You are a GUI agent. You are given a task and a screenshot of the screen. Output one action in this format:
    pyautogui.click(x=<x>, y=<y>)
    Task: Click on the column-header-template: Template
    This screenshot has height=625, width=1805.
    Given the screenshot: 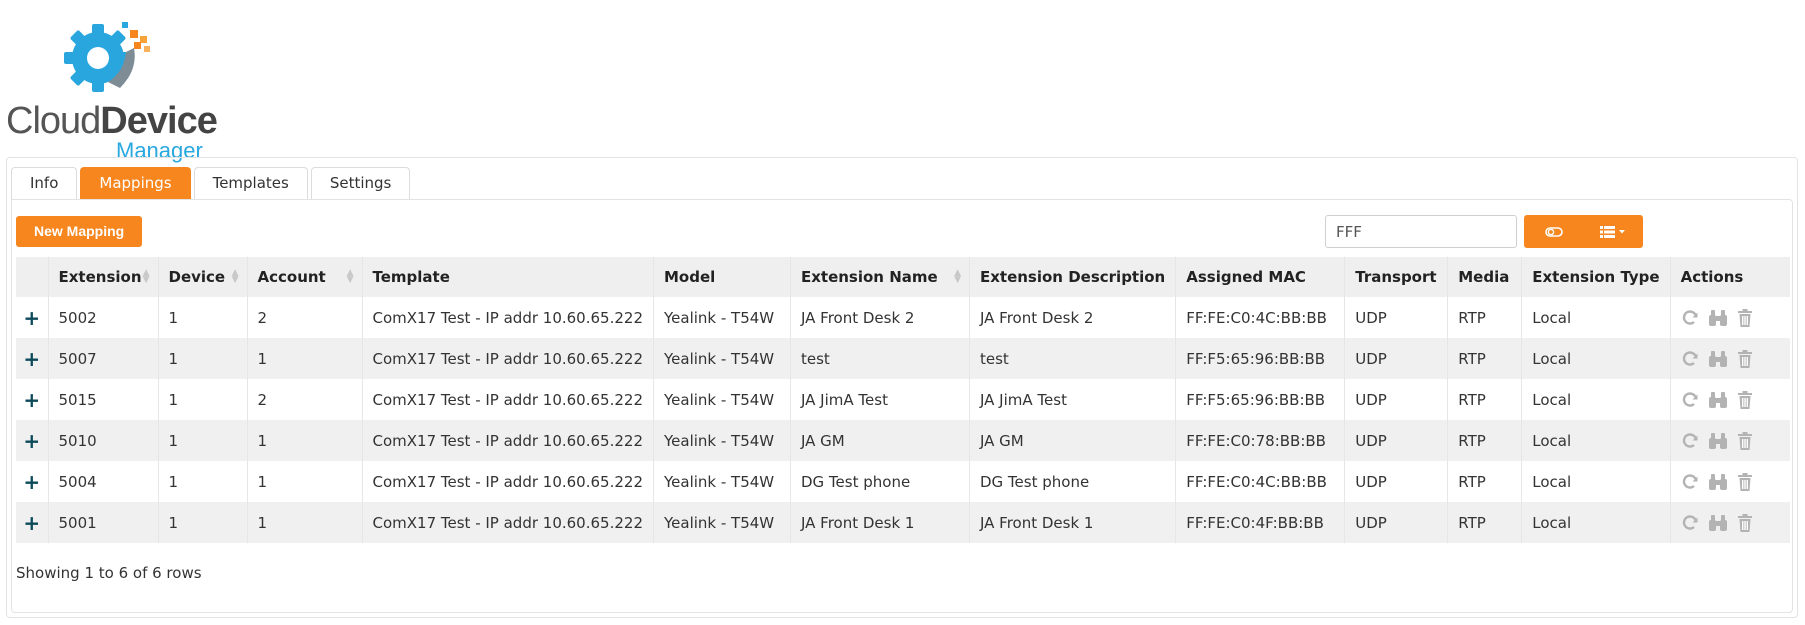 What is the action you would take?
    pyautogui.click(x=508, y=277)
    